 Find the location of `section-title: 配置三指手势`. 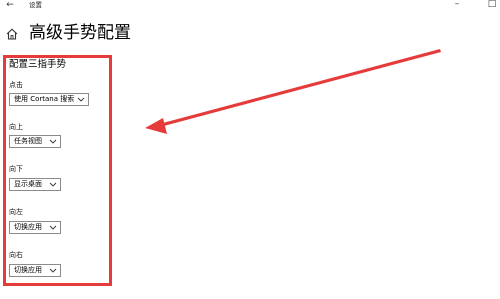

section-title: 配置三指手势 is located at coordinates (38, 64).